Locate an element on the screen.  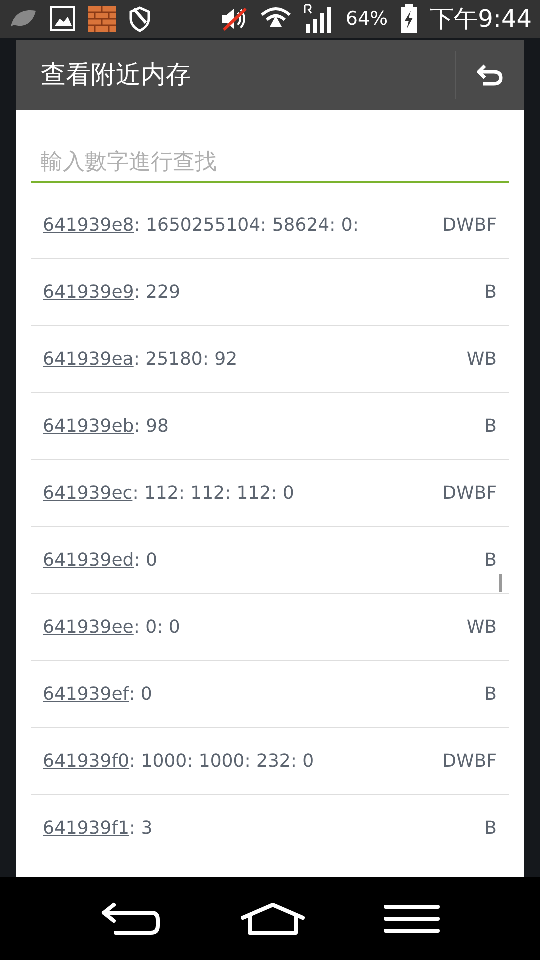
scrollbar is located at coordinates (500, 583).